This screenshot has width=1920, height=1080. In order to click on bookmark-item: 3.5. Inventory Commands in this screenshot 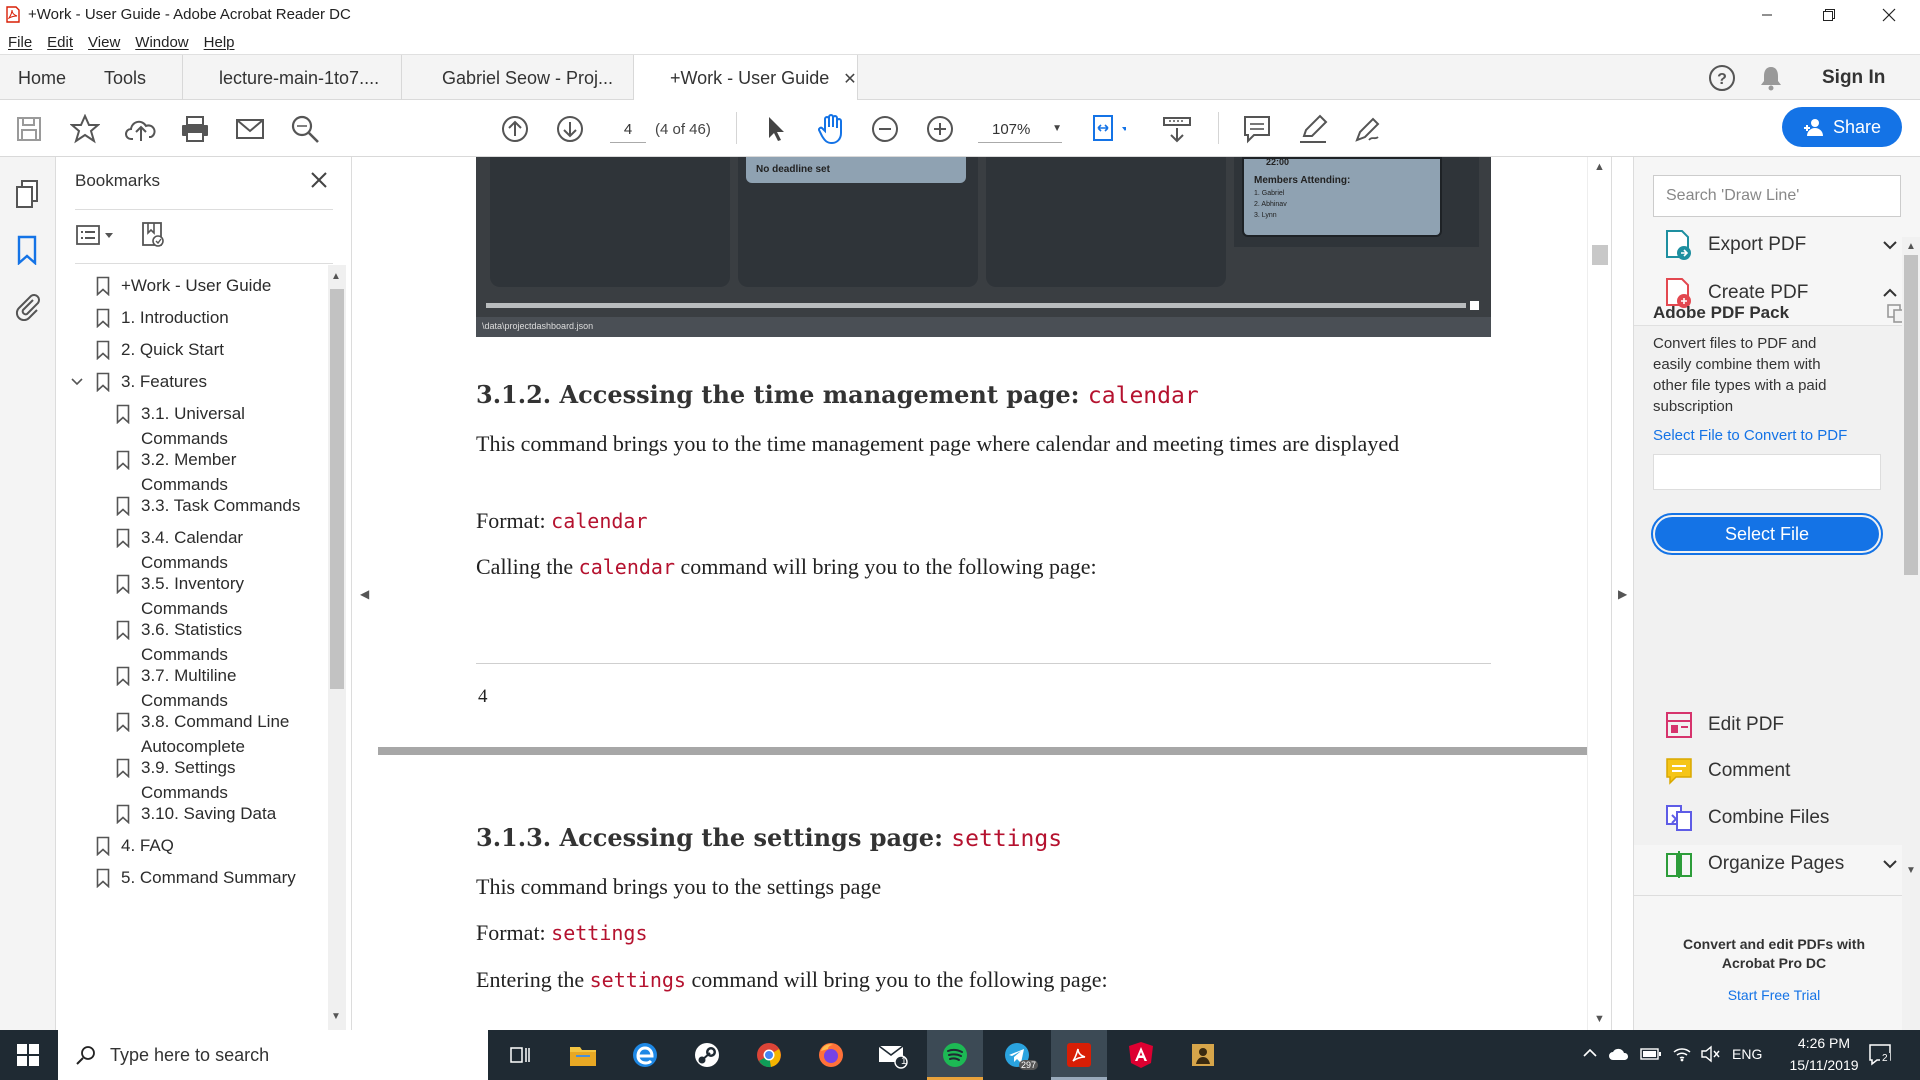, I will do `click(216, 596)`.